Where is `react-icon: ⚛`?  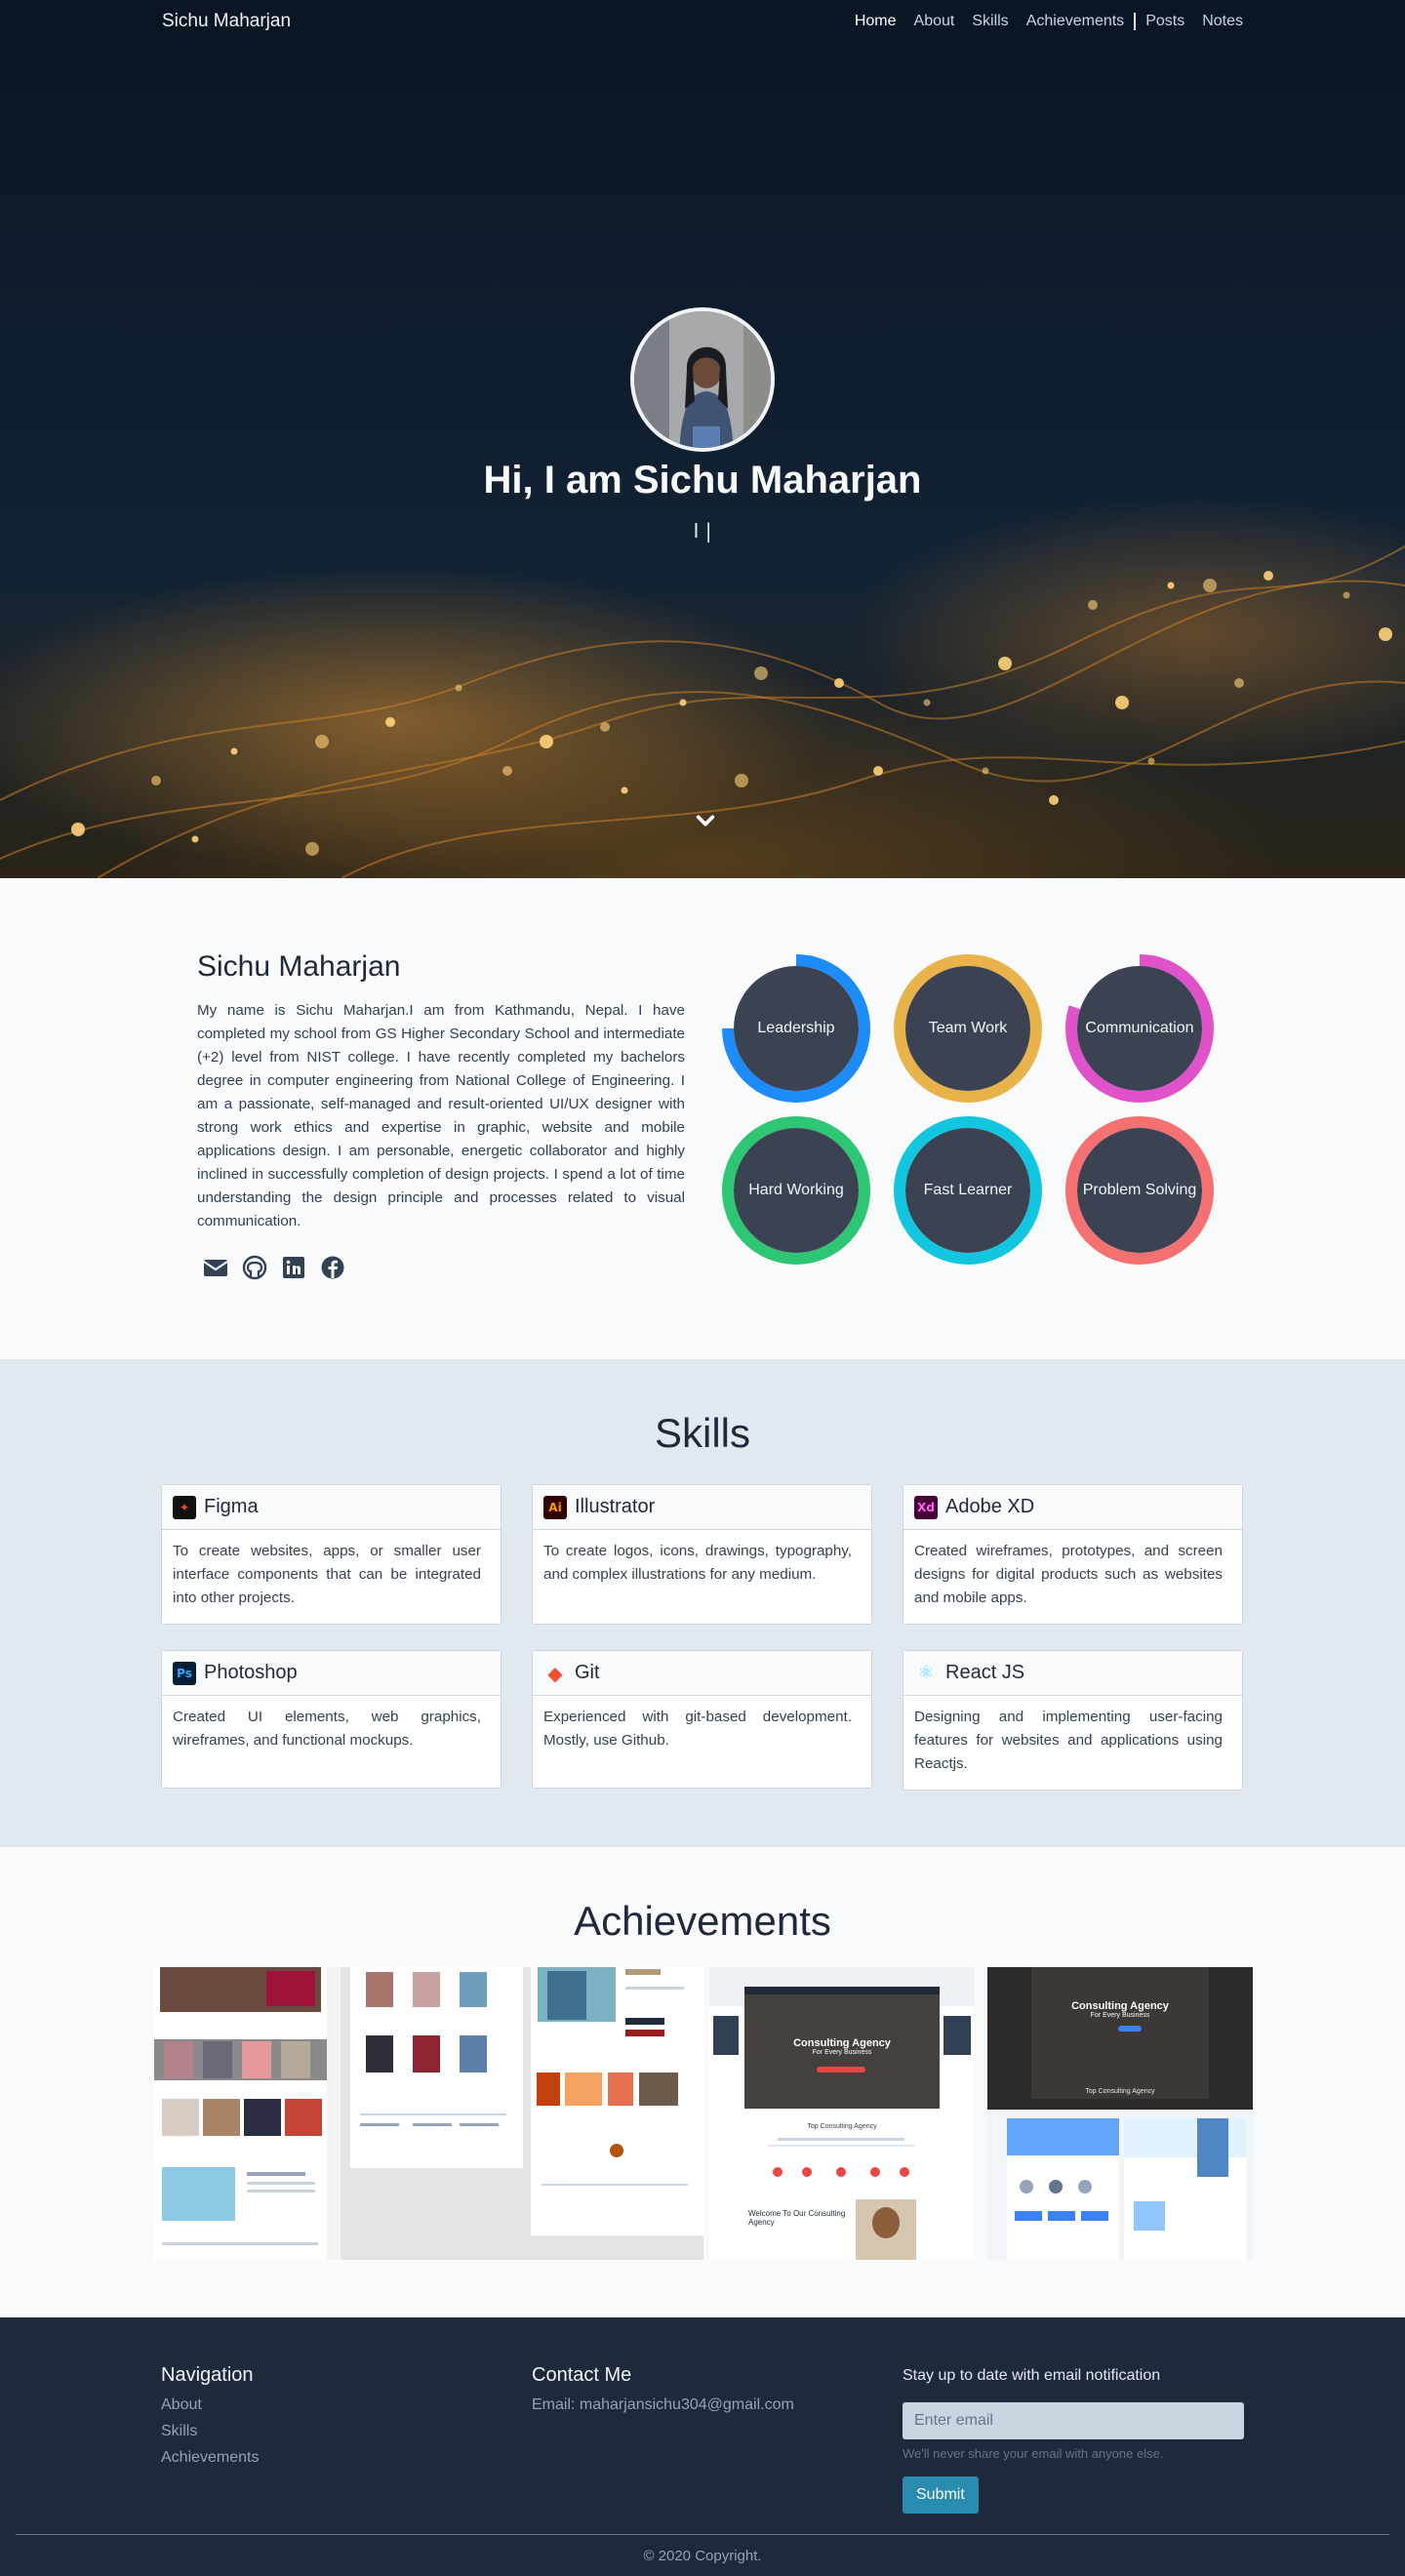
react-icon: ⚛ is located at coordinates (926, 1673).